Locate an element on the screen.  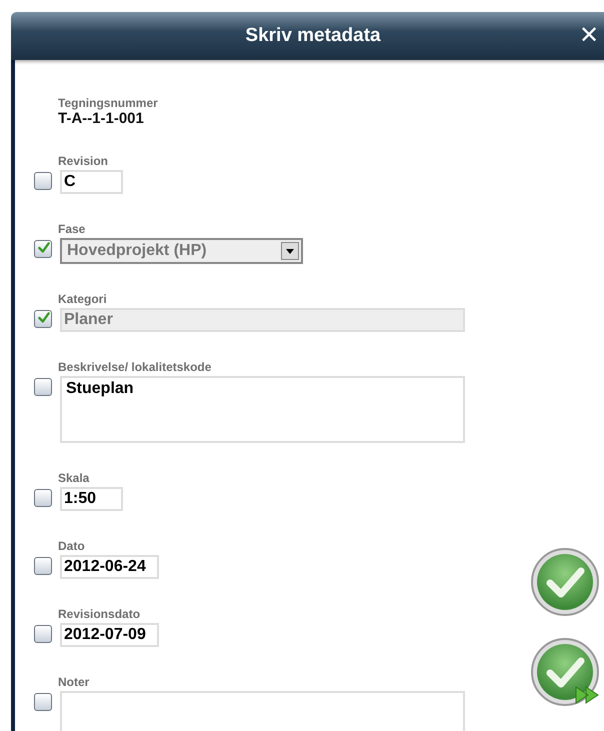
field-label: Fase is located at coordinates (72, 229).